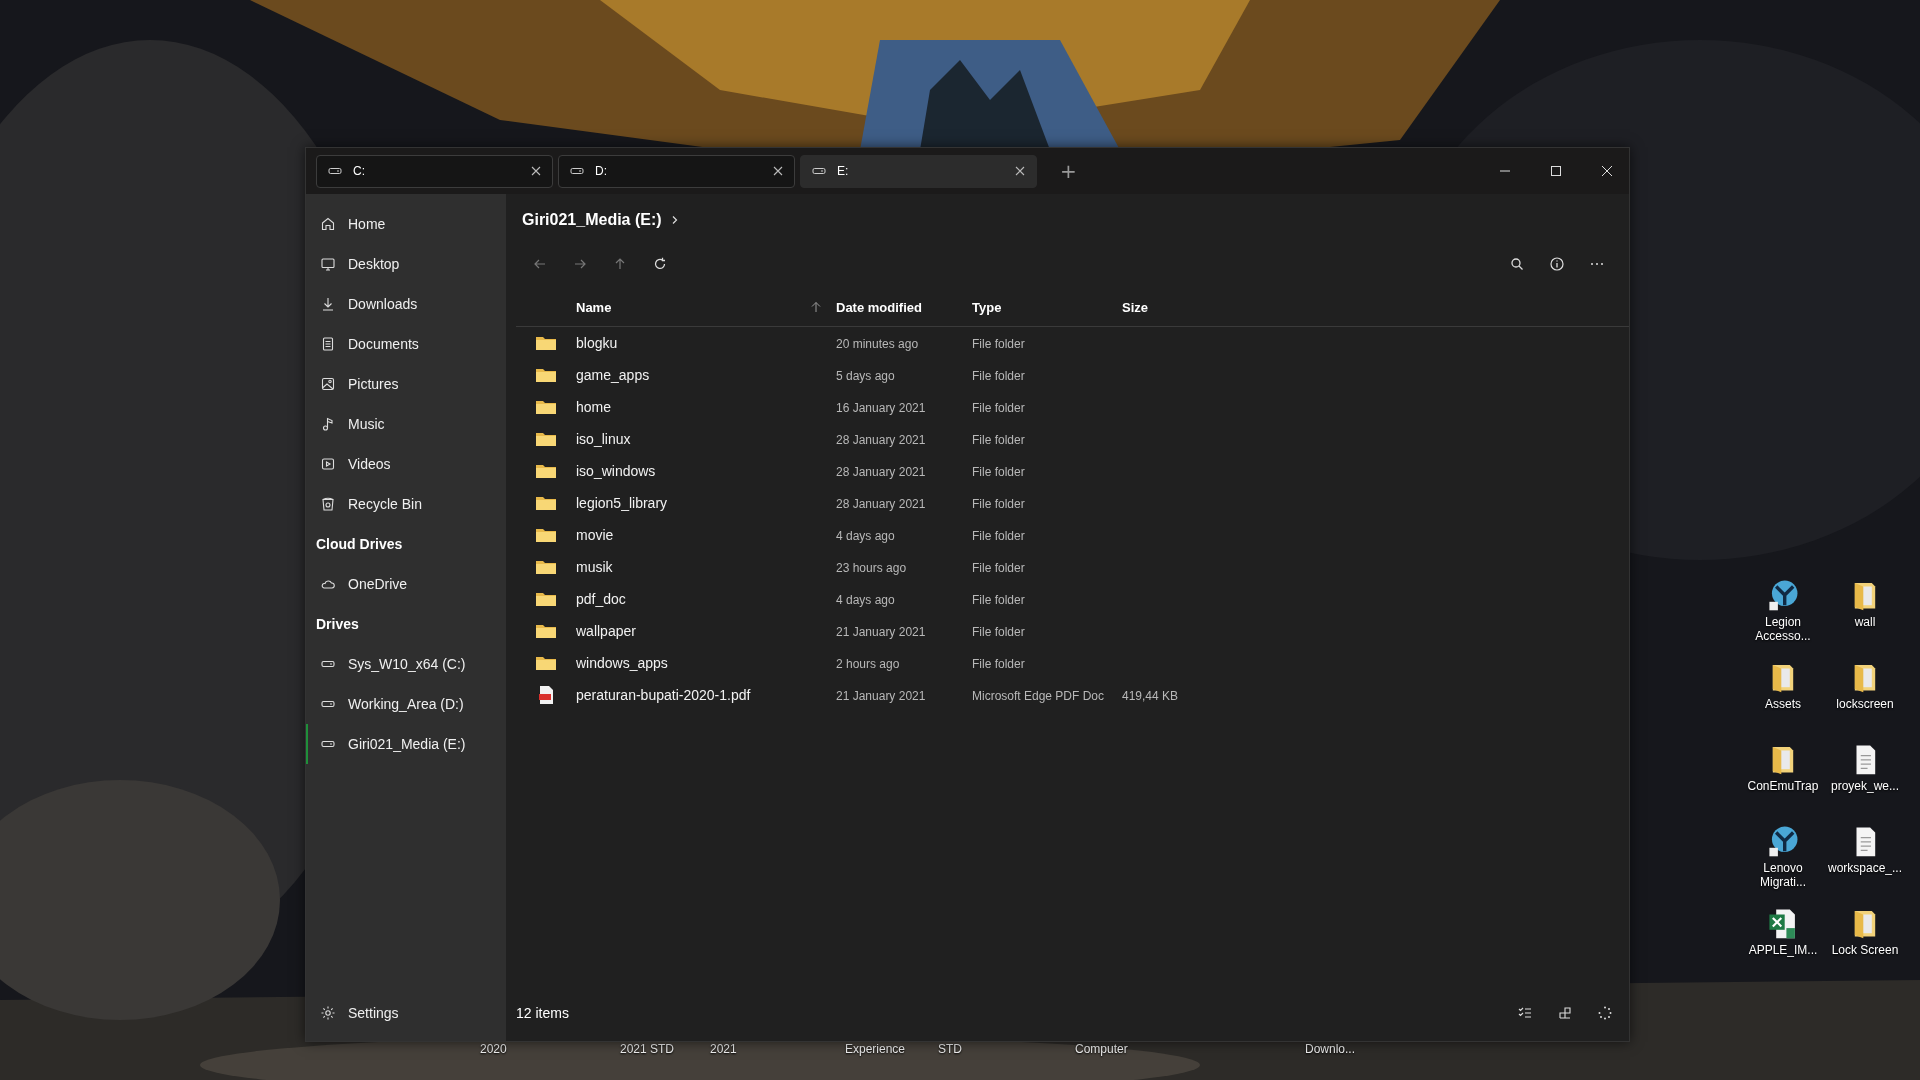  Describe the element at coordinates (606, 631) in the screenshot. I see `file-name: wallpaper` at that location.